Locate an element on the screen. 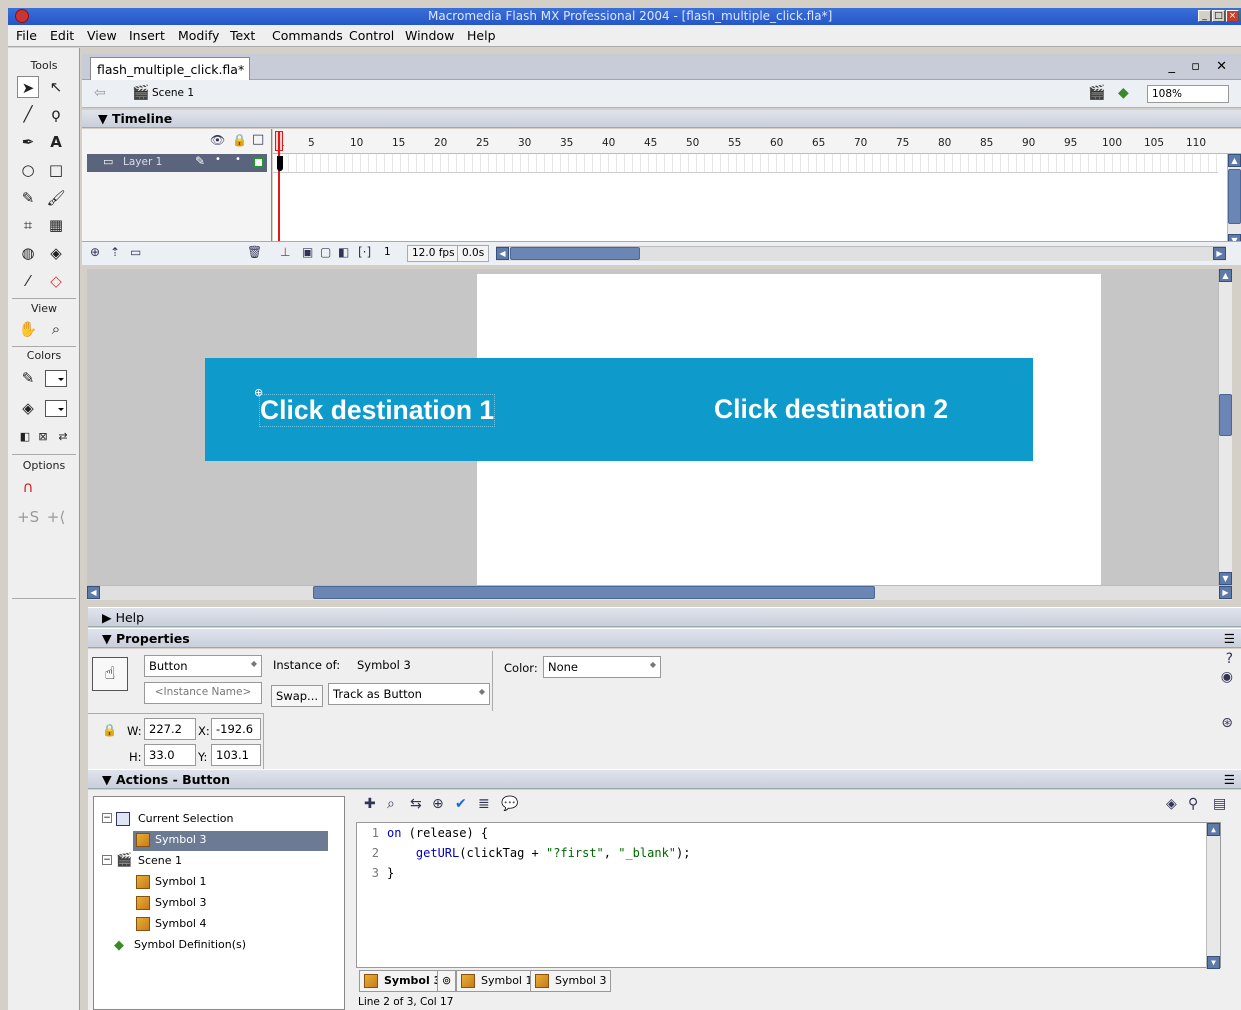 Image resolution: width=1241 pixels, height=1010 pixels. menu-view: View is located at coordinates (102, 35).